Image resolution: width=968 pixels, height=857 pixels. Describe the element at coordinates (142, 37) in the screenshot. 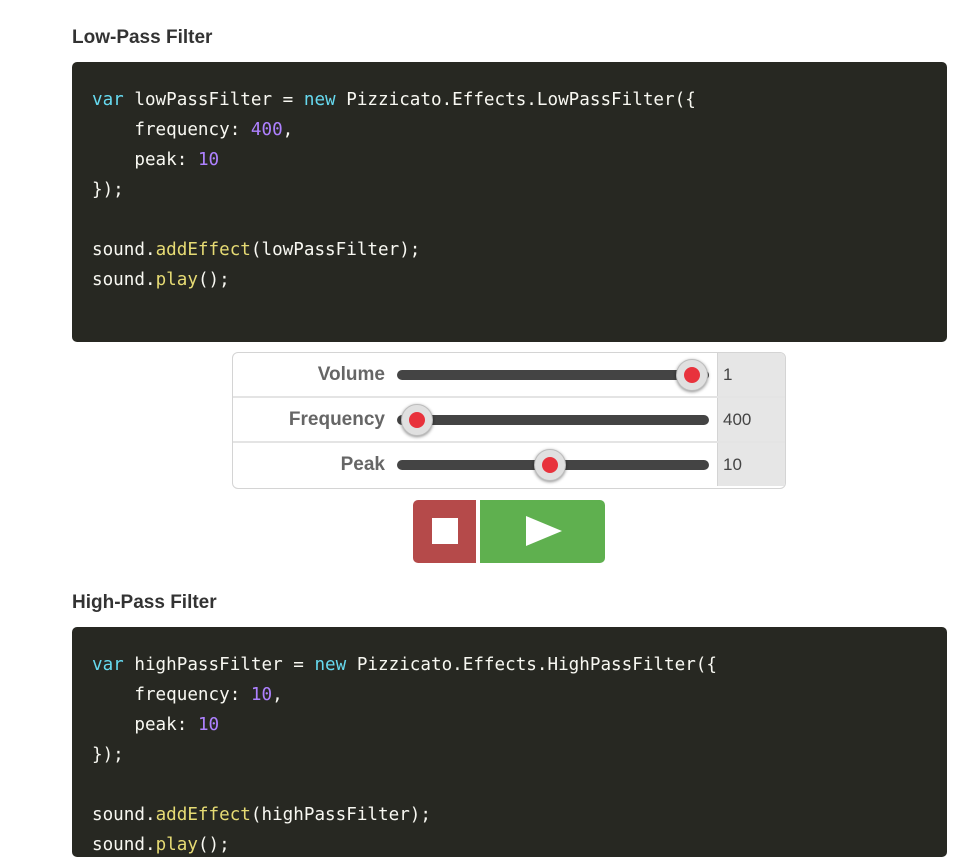

I see `lowpass-title: Low-Pass Filter` at that location.